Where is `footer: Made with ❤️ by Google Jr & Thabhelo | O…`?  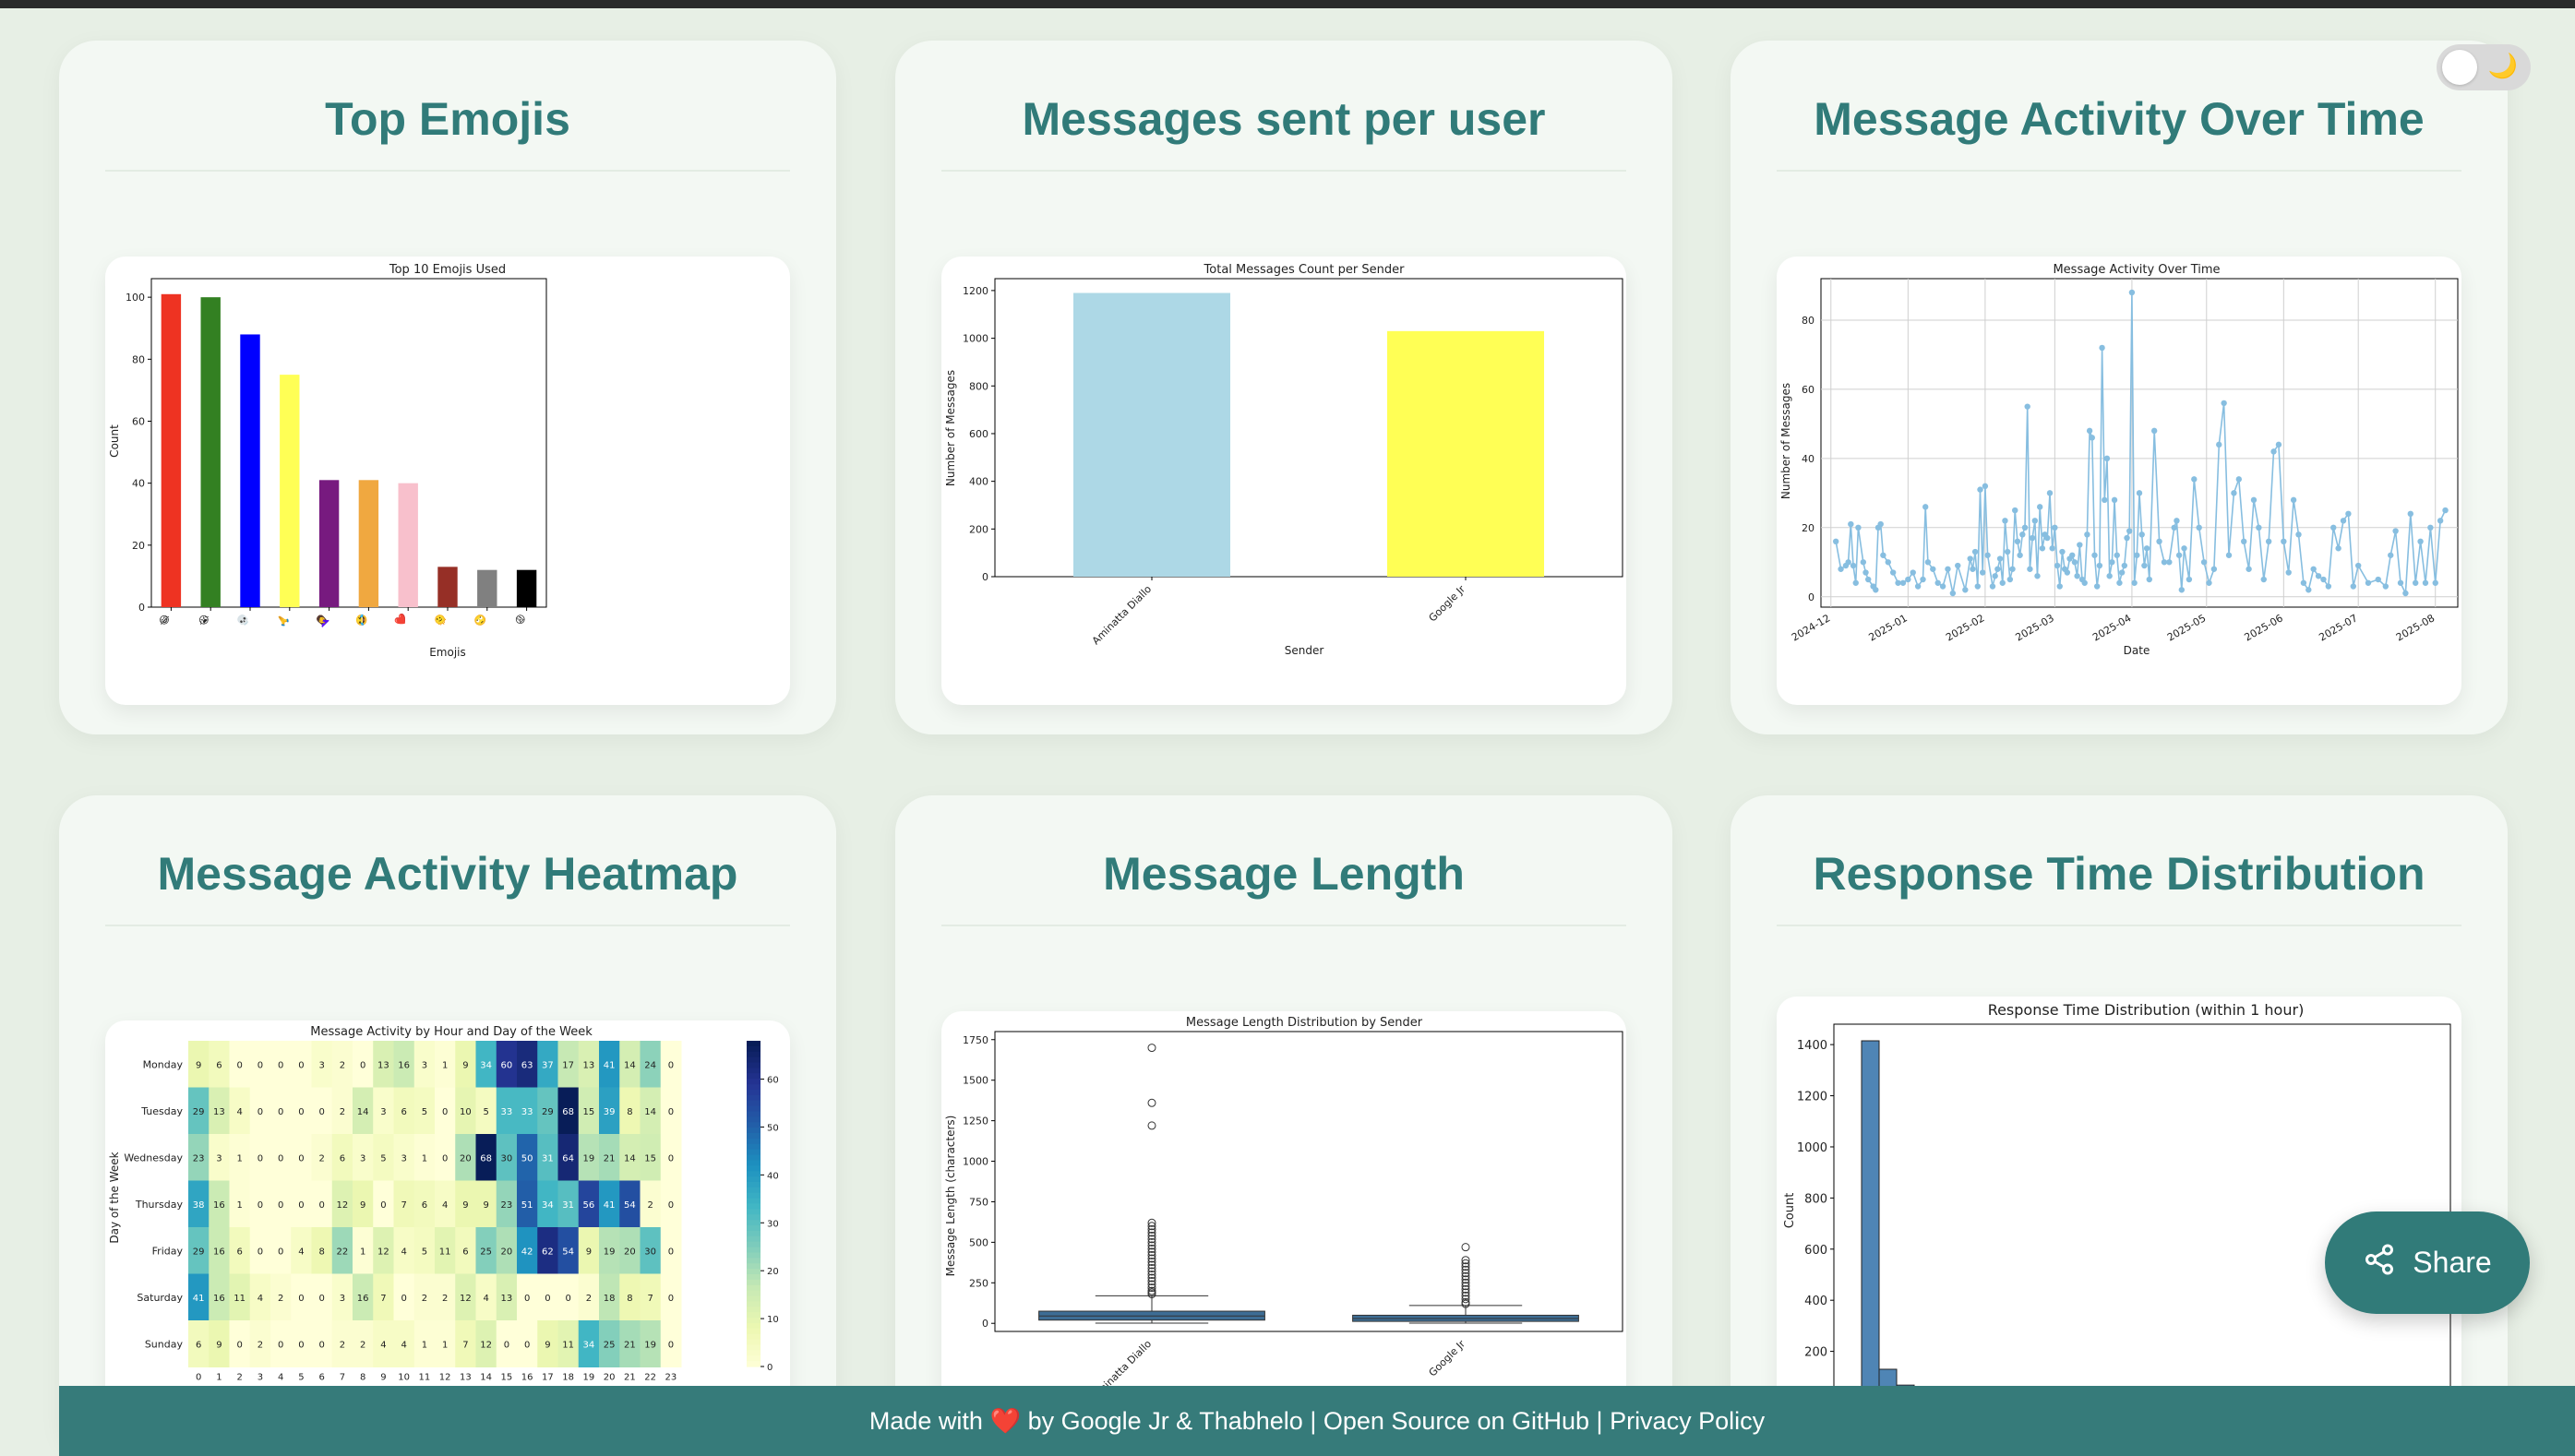
footer: Made with ❤️ by Google Jr & Thabhelo | O… is located at coordinates (1317, 1421).